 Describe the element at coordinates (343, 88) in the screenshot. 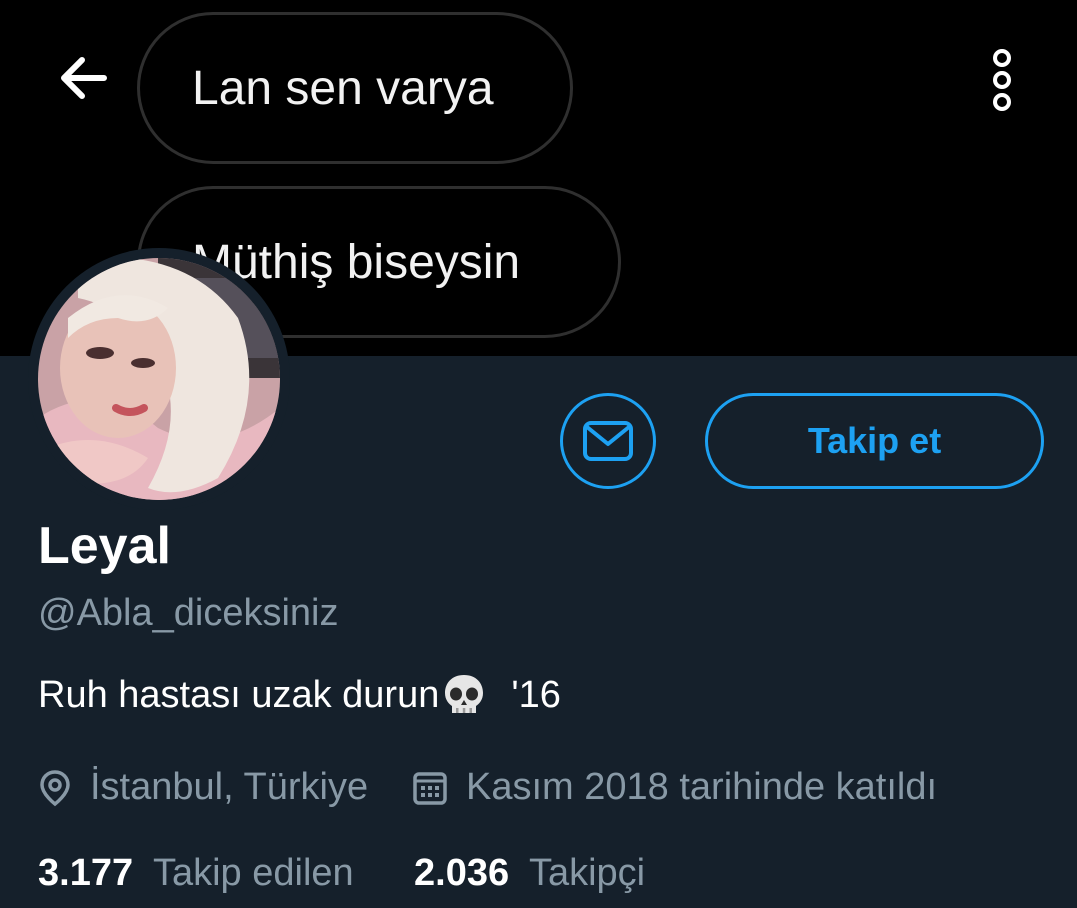

I see `banner-bubble-text: Lan sen varya` at that location.